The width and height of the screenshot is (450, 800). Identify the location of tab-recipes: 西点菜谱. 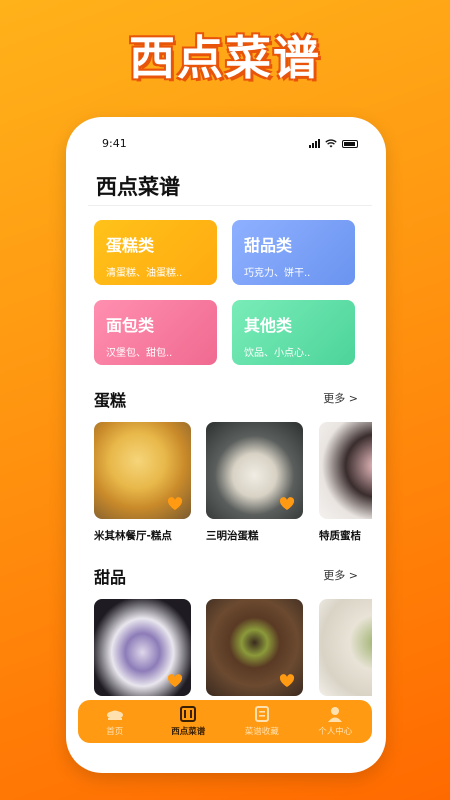
(188, 721).